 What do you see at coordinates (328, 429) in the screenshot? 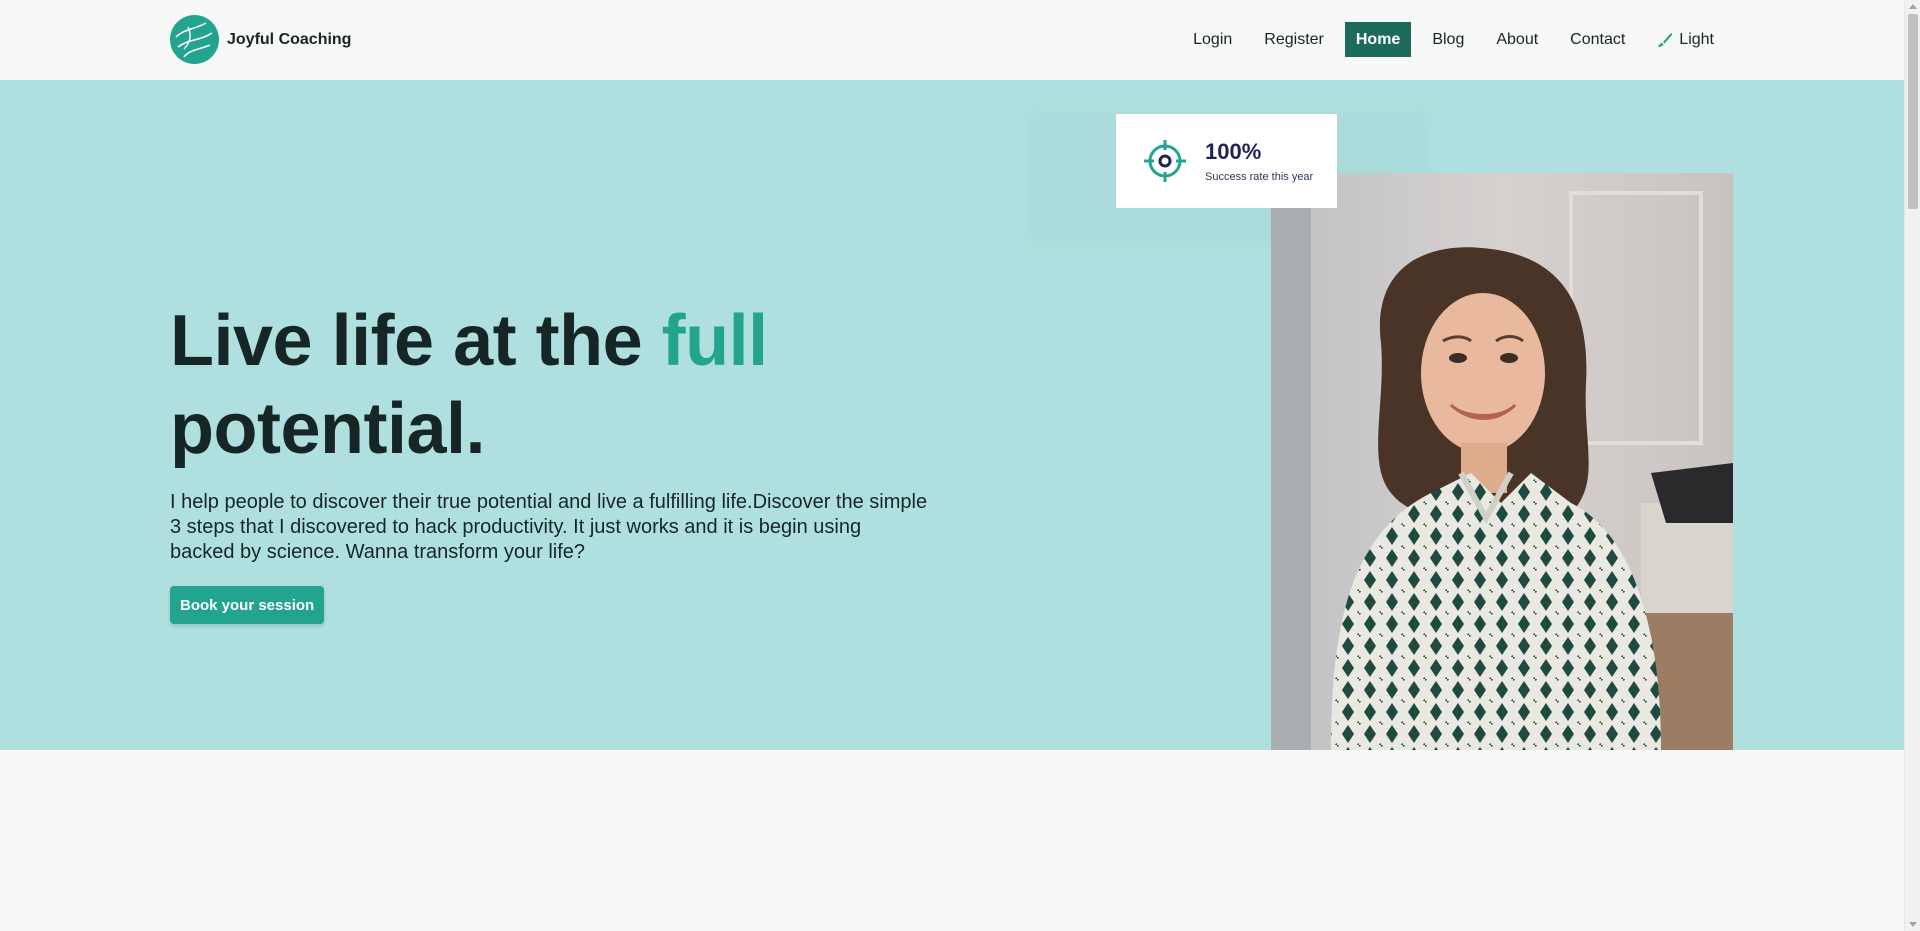
I see `hero-title-suffix: potential.` at bounding box center [328, 429].